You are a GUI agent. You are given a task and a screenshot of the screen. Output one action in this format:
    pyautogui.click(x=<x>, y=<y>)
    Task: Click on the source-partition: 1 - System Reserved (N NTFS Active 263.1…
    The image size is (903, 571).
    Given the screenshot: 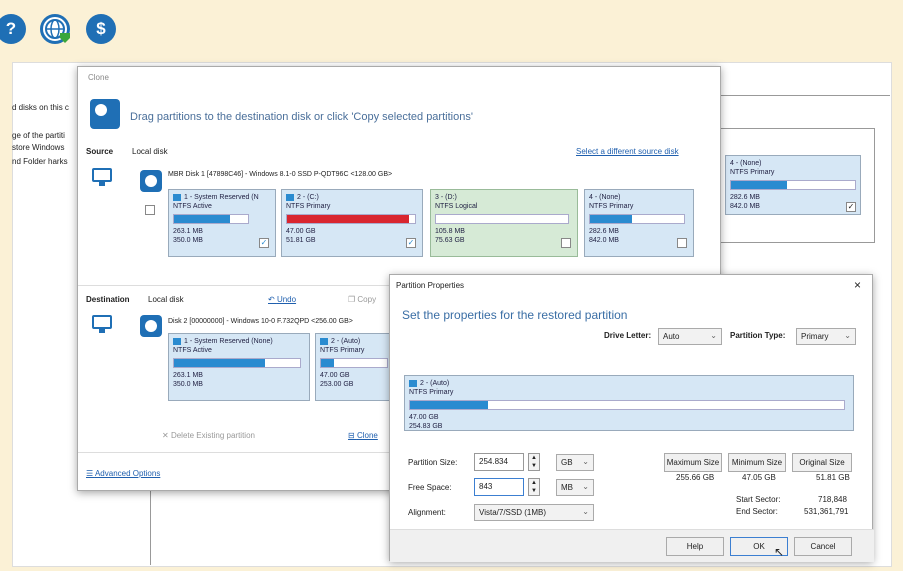 What is the action you would take?
    pyautogui.click(x=222, y=223)
    